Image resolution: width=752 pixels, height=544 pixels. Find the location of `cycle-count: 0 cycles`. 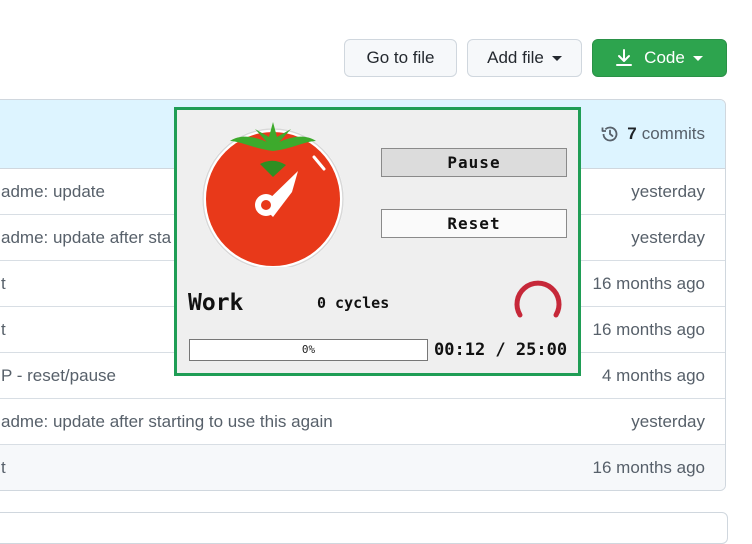

cycle-count: 0 cycles is located at coordinates (353, 303).